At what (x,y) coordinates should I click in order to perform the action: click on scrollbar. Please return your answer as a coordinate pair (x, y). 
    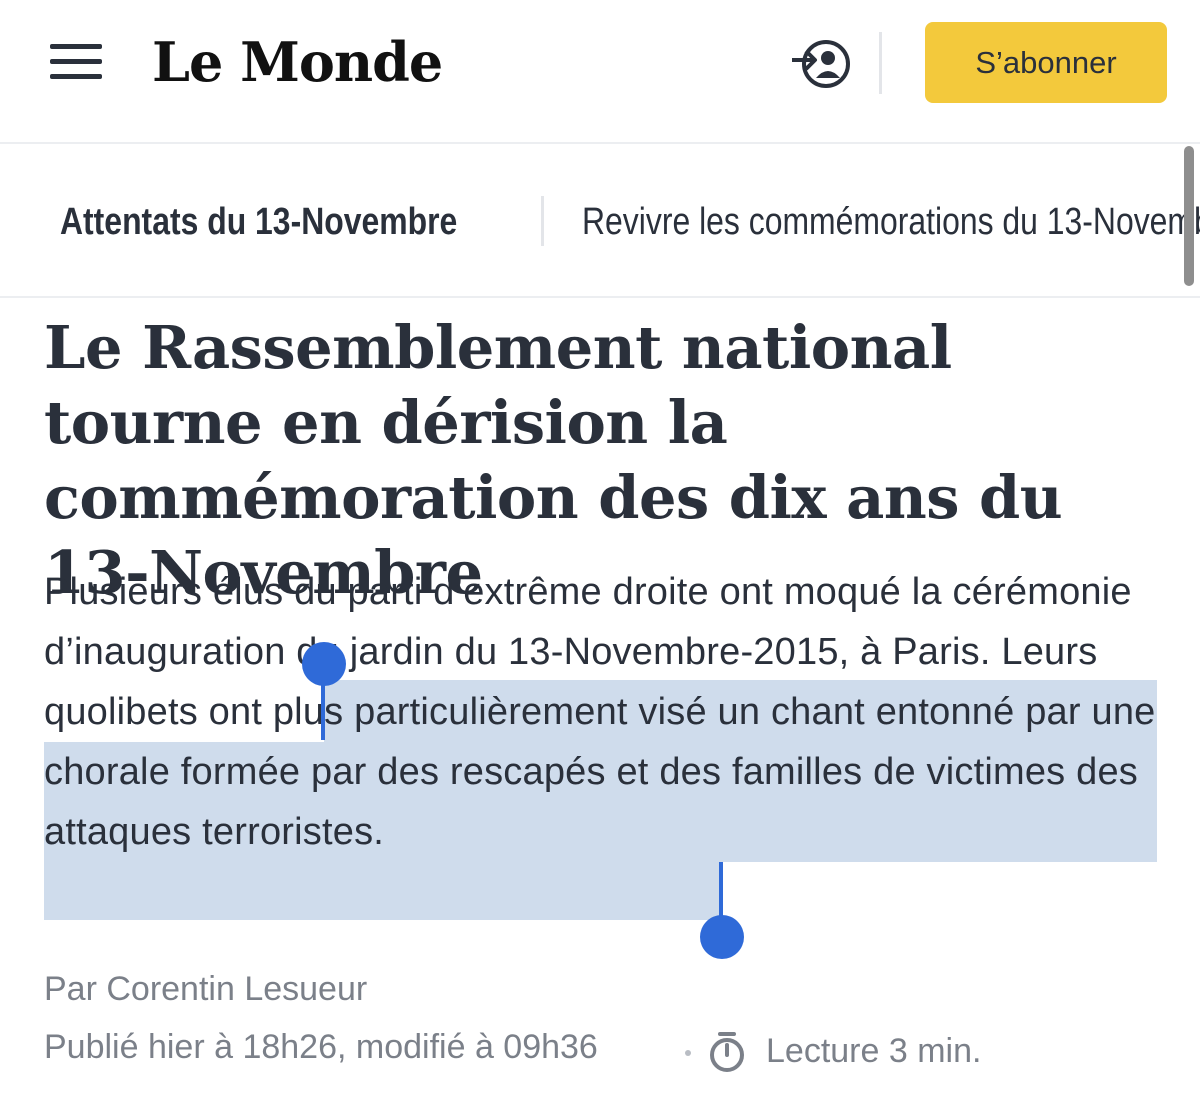
    Looking at the image, I should click on (1189, 216).